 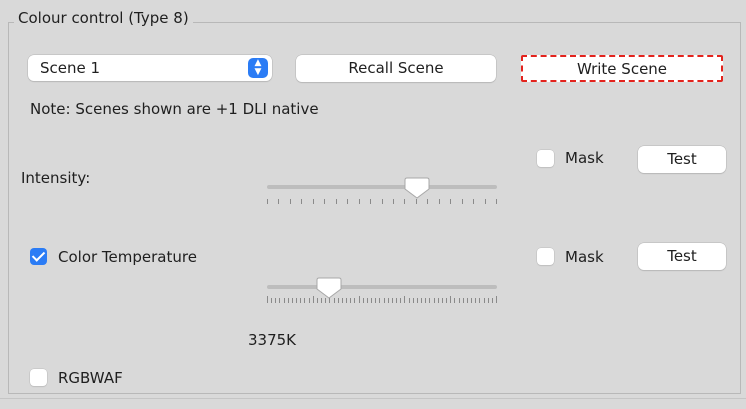 What do you see at coordinates (56, 178) in the screenshot?
I see `intensity-label: Intensity:` at bounding box center [56, 178].